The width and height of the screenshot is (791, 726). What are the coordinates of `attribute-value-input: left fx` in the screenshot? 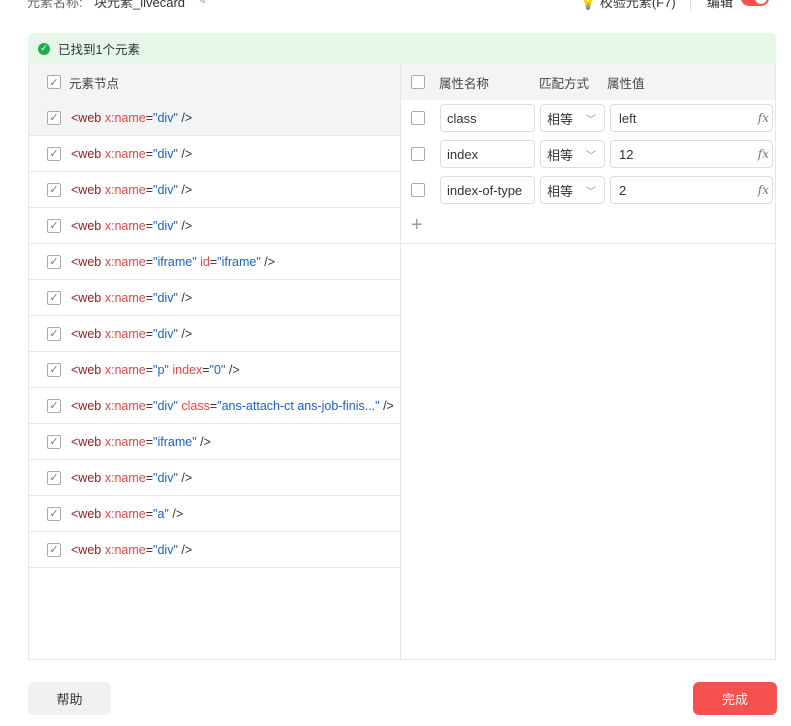 It's located at (691, 118).